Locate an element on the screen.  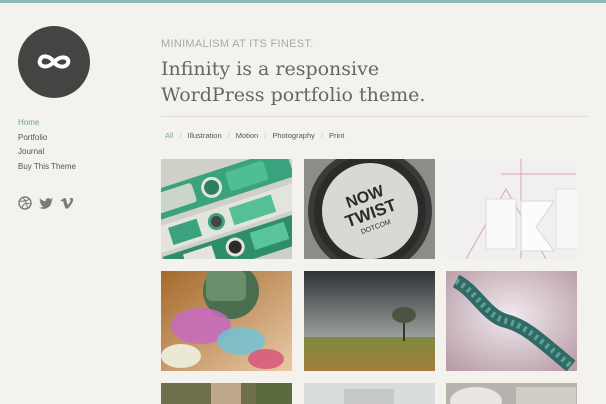
site-logo is located at coordinates (54, 62).